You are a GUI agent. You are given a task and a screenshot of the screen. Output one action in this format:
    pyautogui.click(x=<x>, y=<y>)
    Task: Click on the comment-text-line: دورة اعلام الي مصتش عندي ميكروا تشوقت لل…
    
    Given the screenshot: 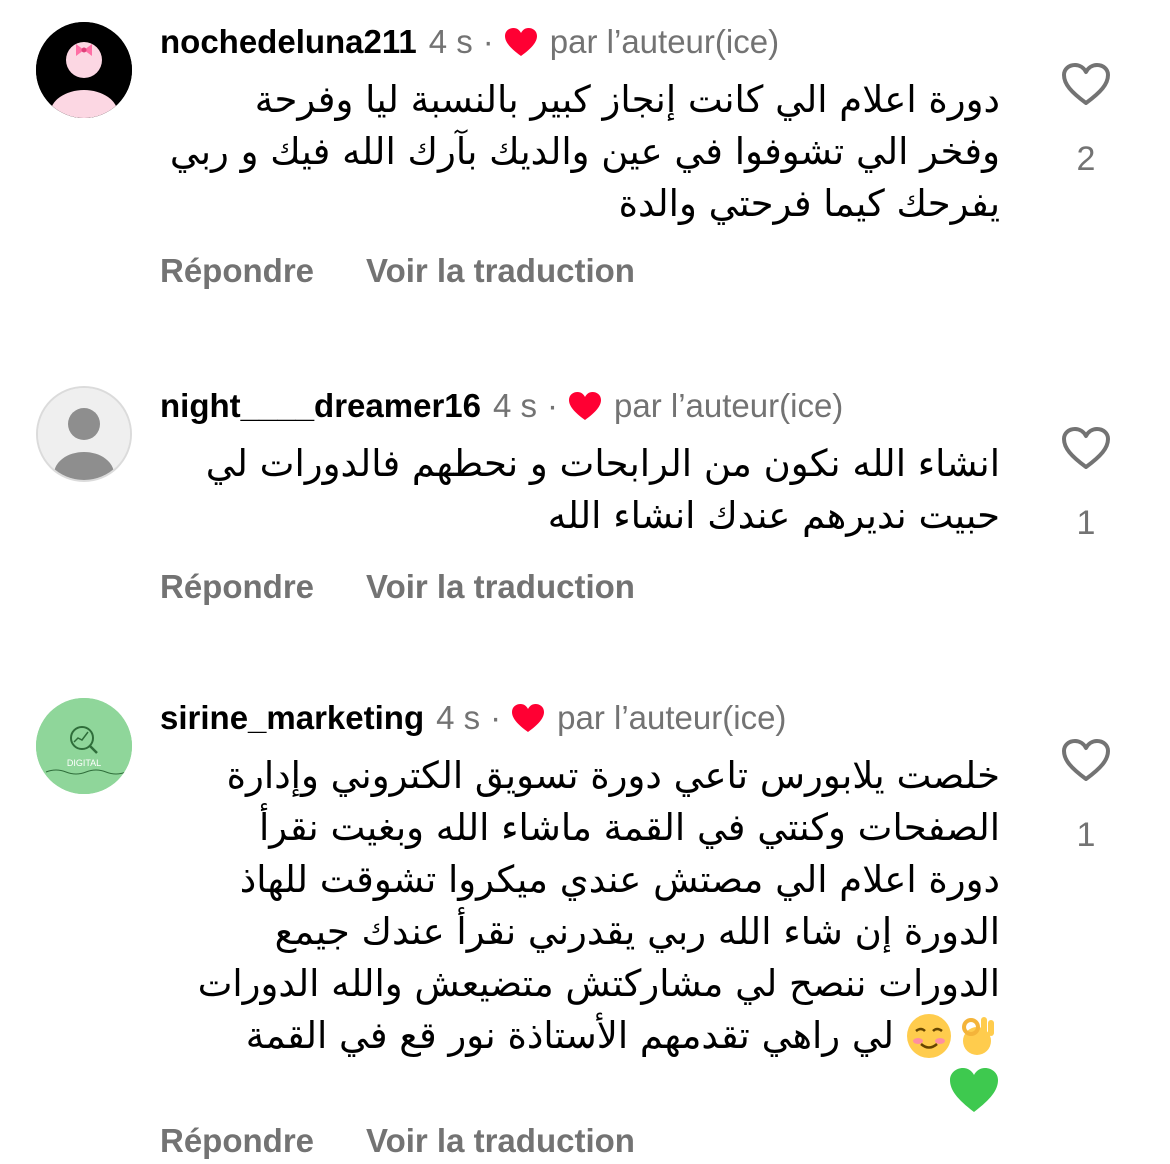 What is the action you would take?
    pyautogui.click(x=619, y=879)
    